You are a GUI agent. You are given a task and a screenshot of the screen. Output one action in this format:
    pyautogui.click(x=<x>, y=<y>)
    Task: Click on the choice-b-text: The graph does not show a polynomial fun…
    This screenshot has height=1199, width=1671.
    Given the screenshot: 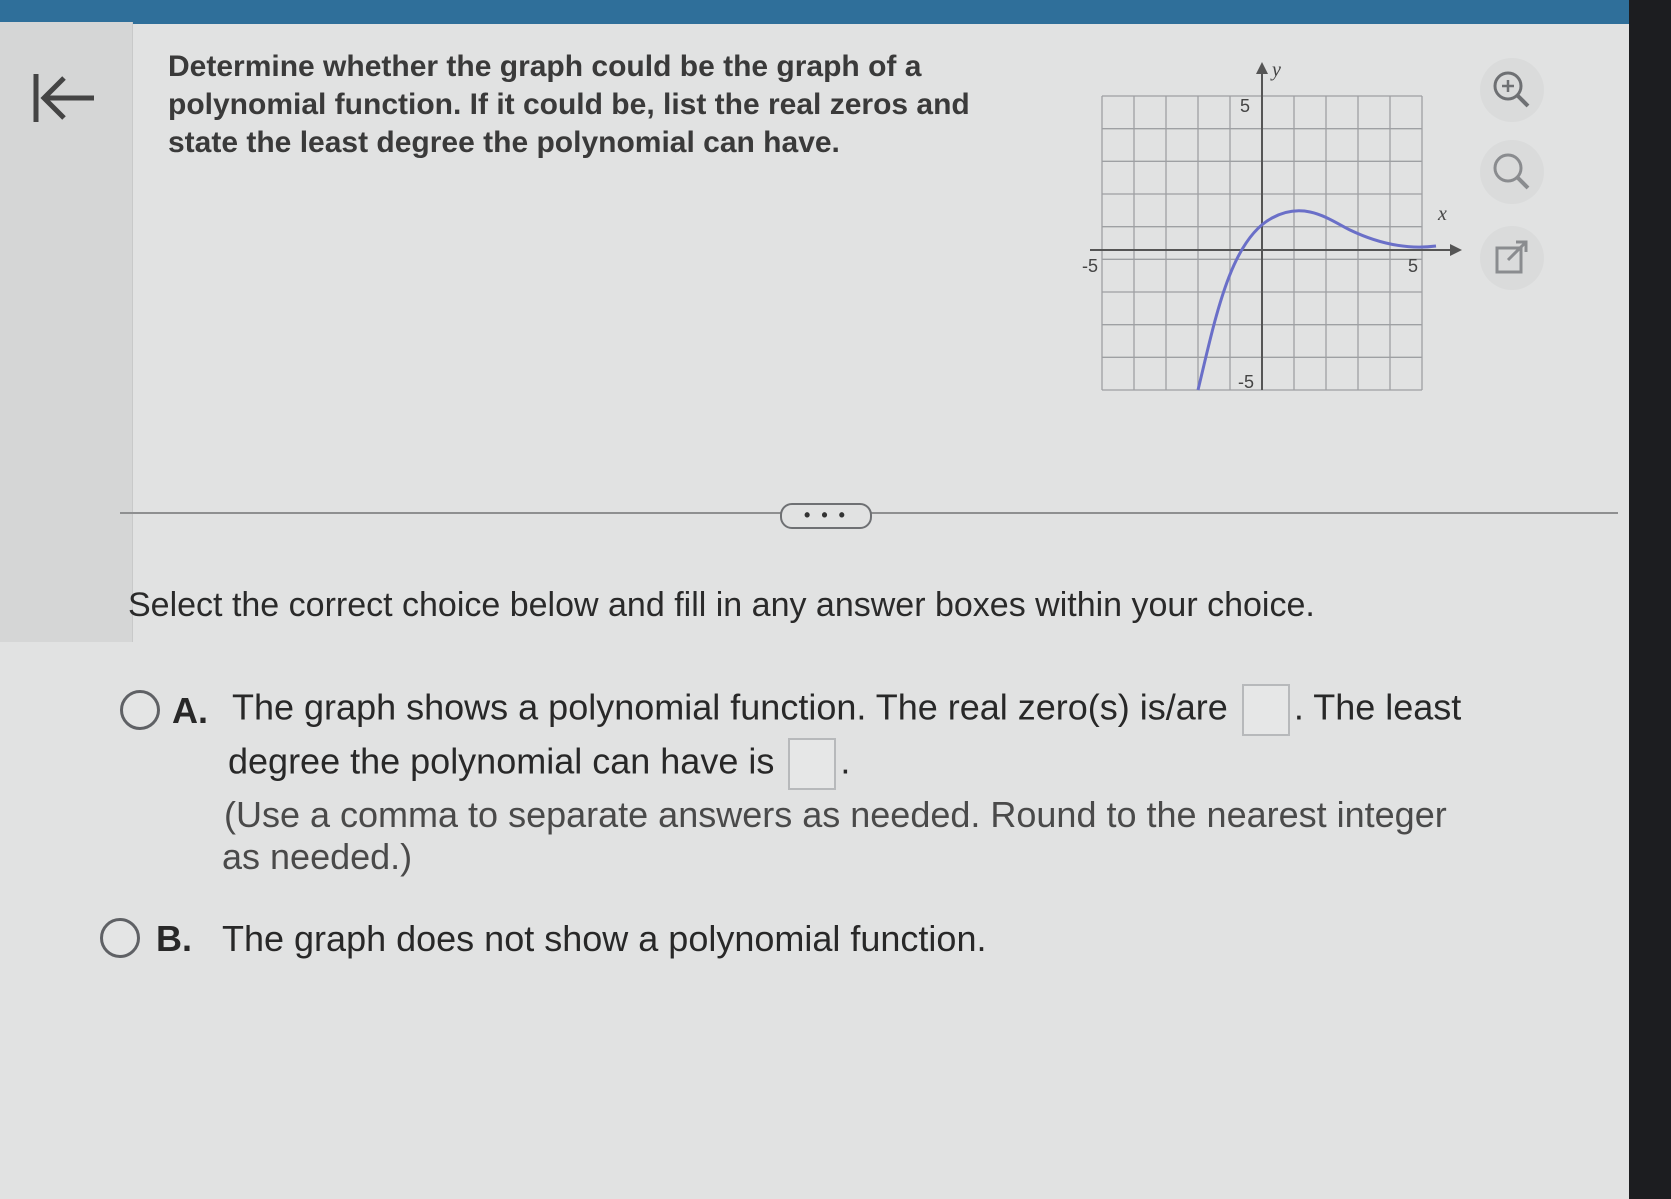 What is the action you would take?
    pyautogui.click(x=604, y=938)
    